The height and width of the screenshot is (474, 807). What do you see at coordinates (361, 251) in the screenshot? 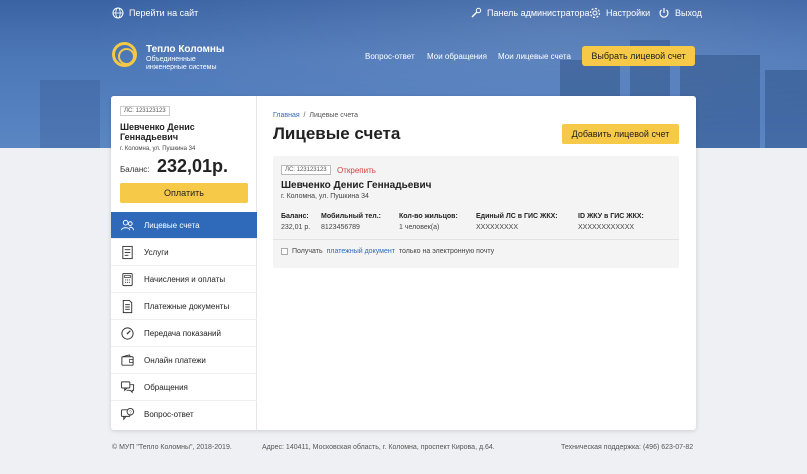
I see `payment-document-link: платежный документ` at bounding box center [361, 251].